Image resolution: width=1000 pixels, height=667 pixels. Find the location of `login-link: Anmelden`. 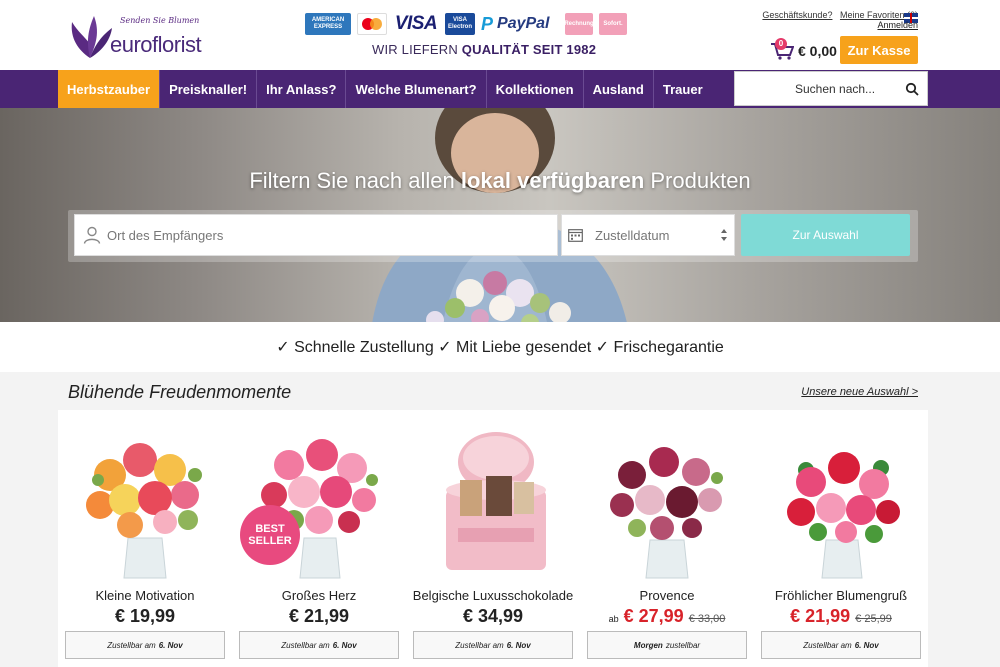

login-link: Anmelden is located at coordinates (897, 25).